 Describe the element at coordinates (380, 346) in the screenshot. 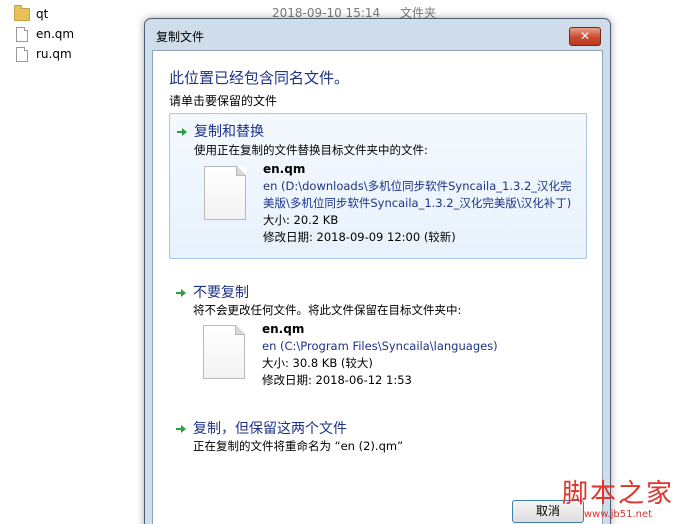

I see `file-path: en (C:\Program Files\Syncaila\languages)` at that location.